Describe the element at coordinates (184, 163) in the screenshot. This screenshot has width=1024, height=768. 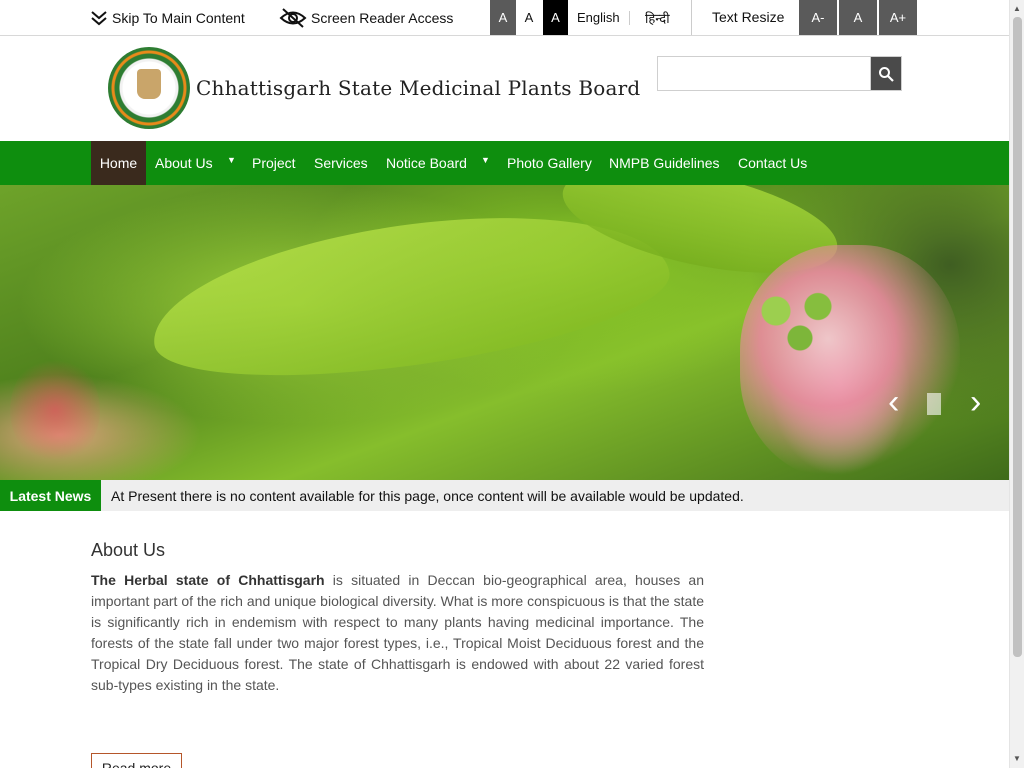
I see `nav-item-about-us: About Us` at that location.